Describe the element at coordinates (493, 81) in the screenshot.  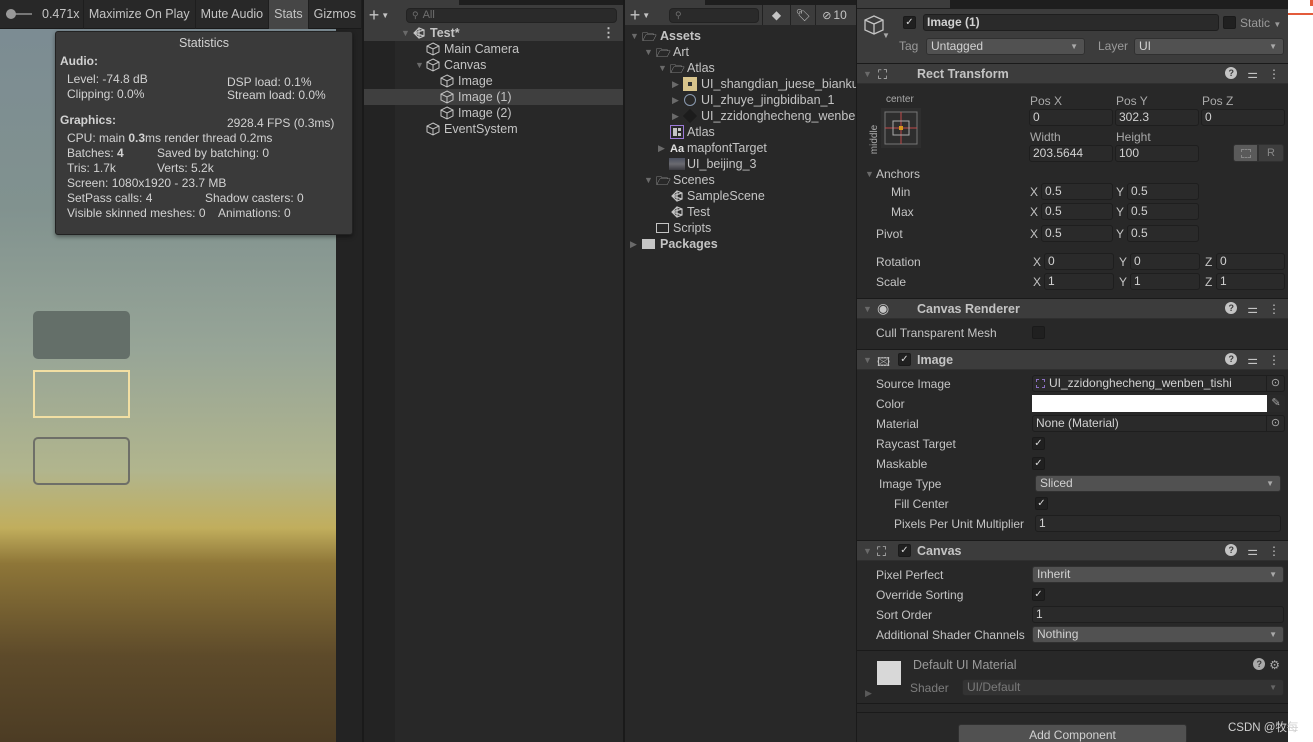
I see `hierarchy-item: Image` at that location.